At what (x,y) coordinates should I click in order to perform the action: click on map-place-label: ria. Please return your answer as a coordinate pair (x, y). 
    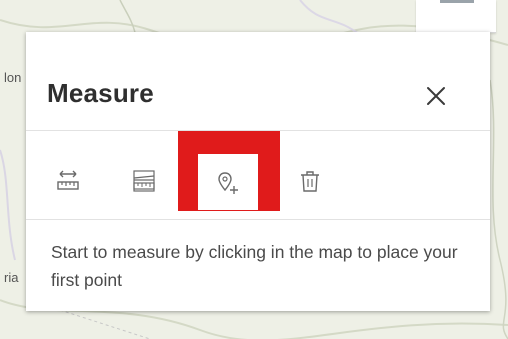
    Looking at the image, I should click on (11, 277).